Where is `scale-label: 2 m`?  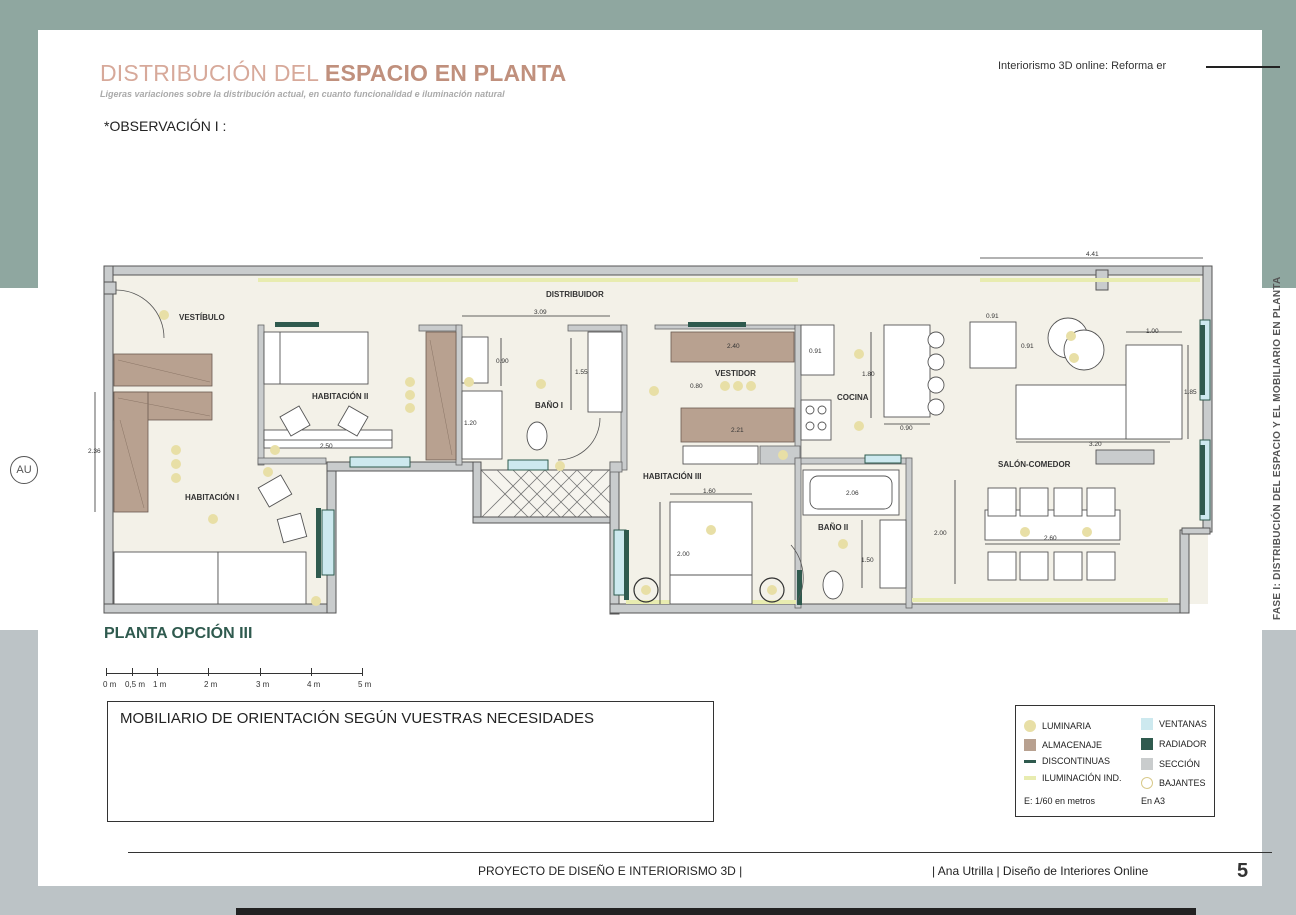
scale-label: 2 m is located at coordinates (211, 684).